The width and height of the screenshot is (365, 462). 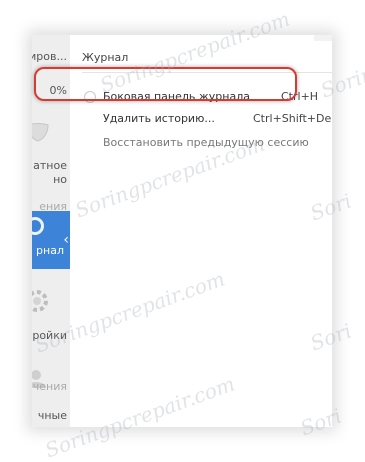 I want to click on sidebar-item-label: чения, so click(x=49, y=386).